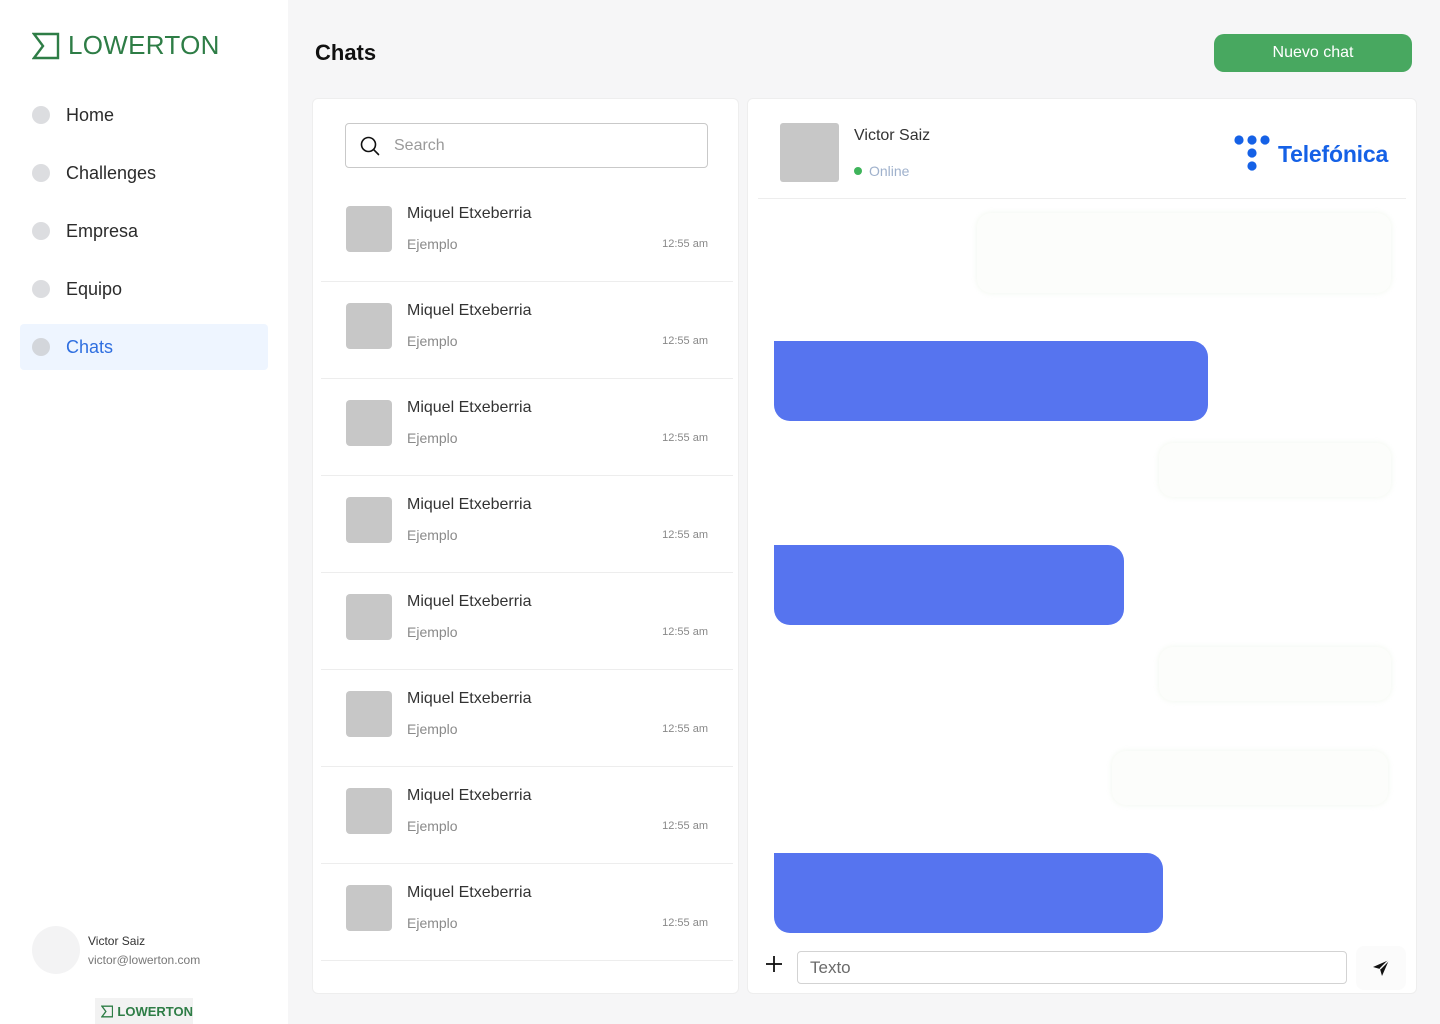 The image size is (1440, 1024). What do you see at coordinates (144, 231) in the screenshot?
I see `sidebar-item-empresa: Empresa` at bounding box center [144, 231].